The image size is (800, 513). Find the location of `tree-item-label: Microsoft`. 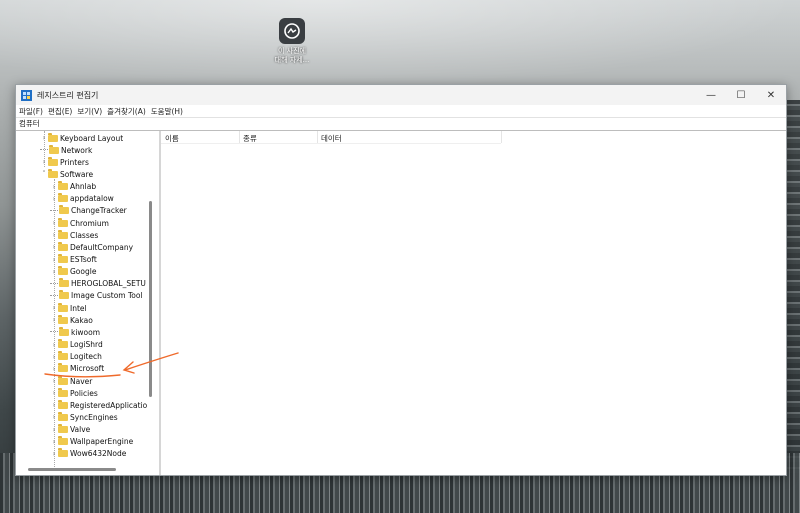

tree-item-label: Microsoft is located at coordinates (87, 369).